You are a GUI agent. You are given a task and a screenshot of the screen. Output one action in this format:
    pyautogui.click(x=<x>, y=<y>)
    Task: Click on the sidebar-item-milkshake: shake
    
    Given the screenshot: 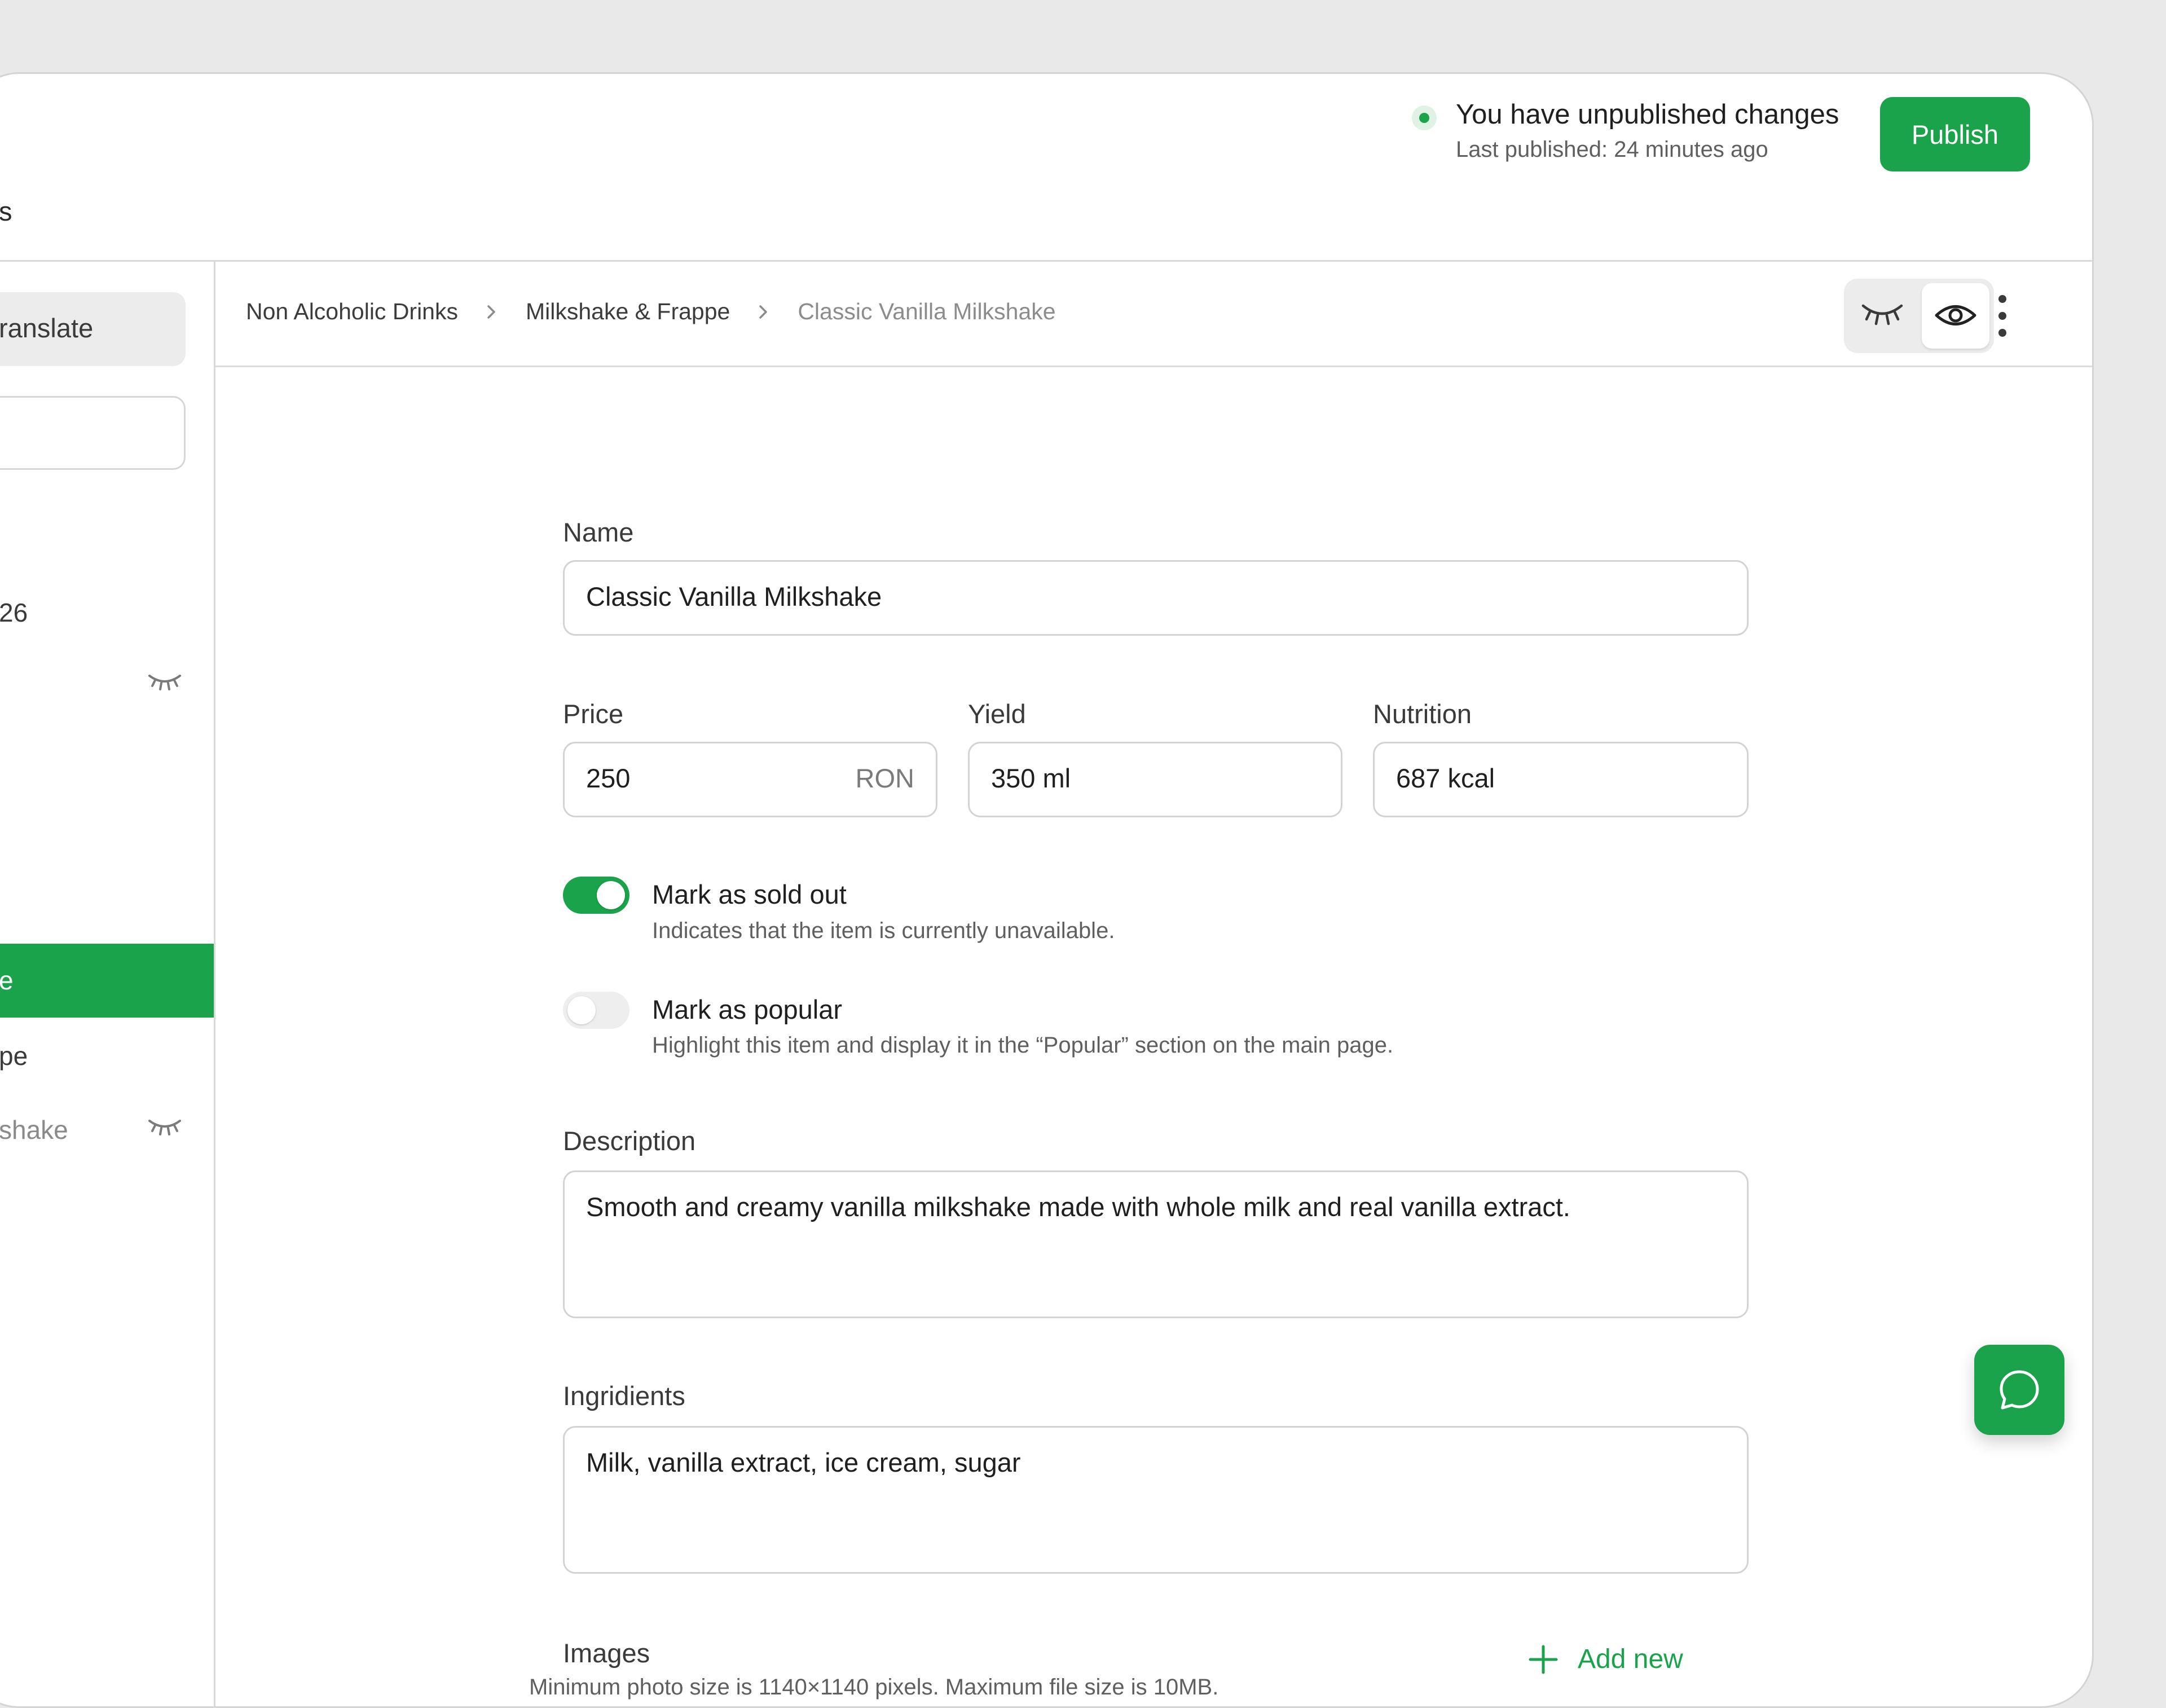 What is the action you would take?
    pyautogui.click(x=34, y=1130)
    